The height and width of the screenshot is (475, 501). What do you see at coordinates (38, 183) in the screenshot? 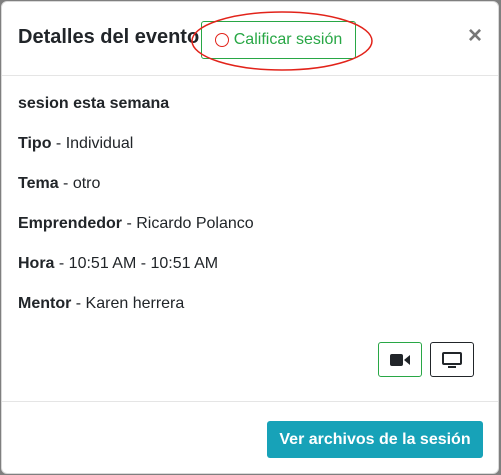
I see `field-label: Tema` at bounding box center [38, 183].